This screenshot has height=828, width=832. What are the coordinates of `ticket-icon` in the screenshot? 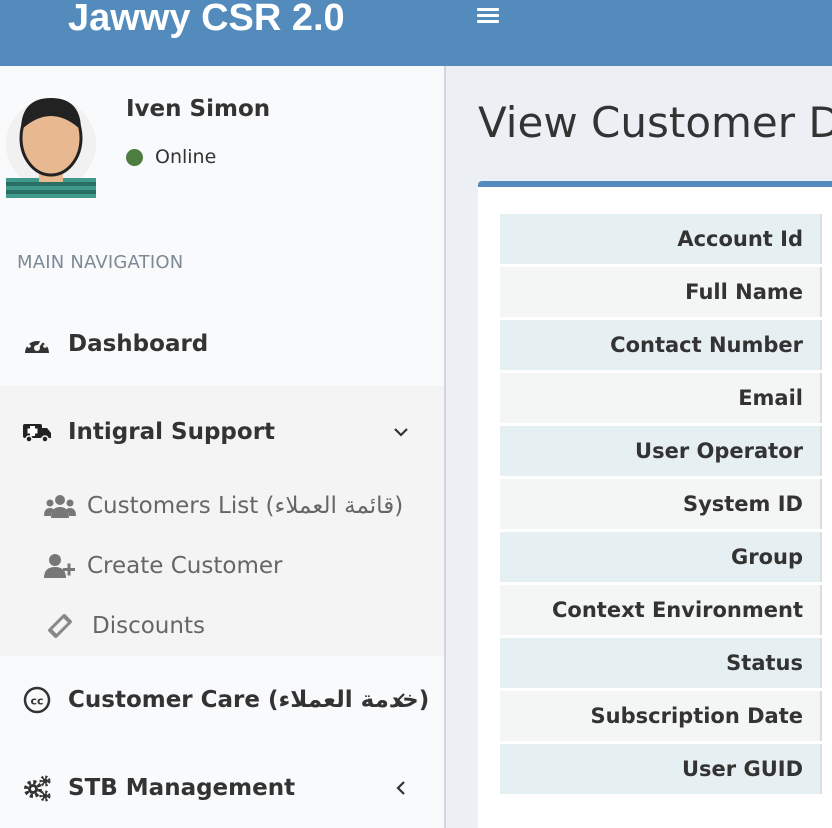 It's located at (60, 626).